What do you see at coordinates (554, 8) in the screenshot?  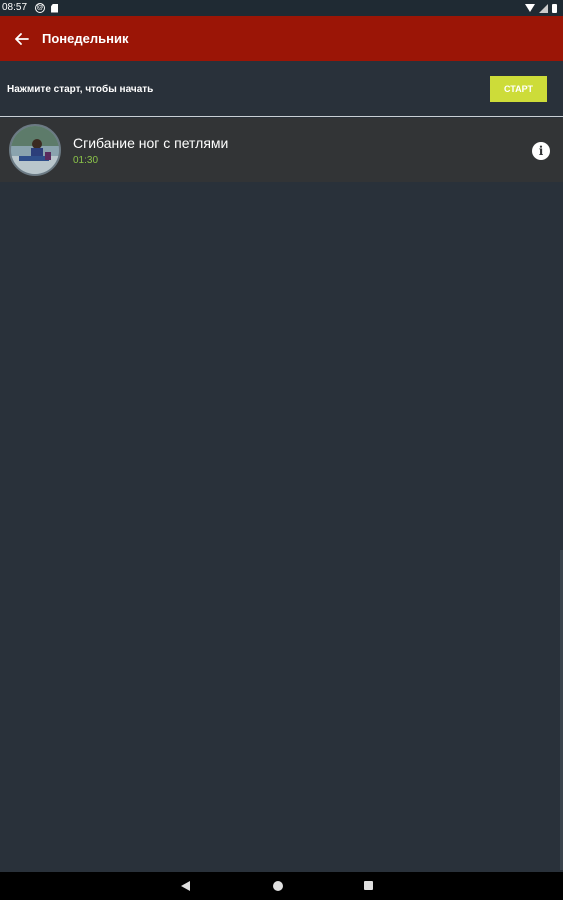 I see `battery-icon` at bounding box center [554, 8].